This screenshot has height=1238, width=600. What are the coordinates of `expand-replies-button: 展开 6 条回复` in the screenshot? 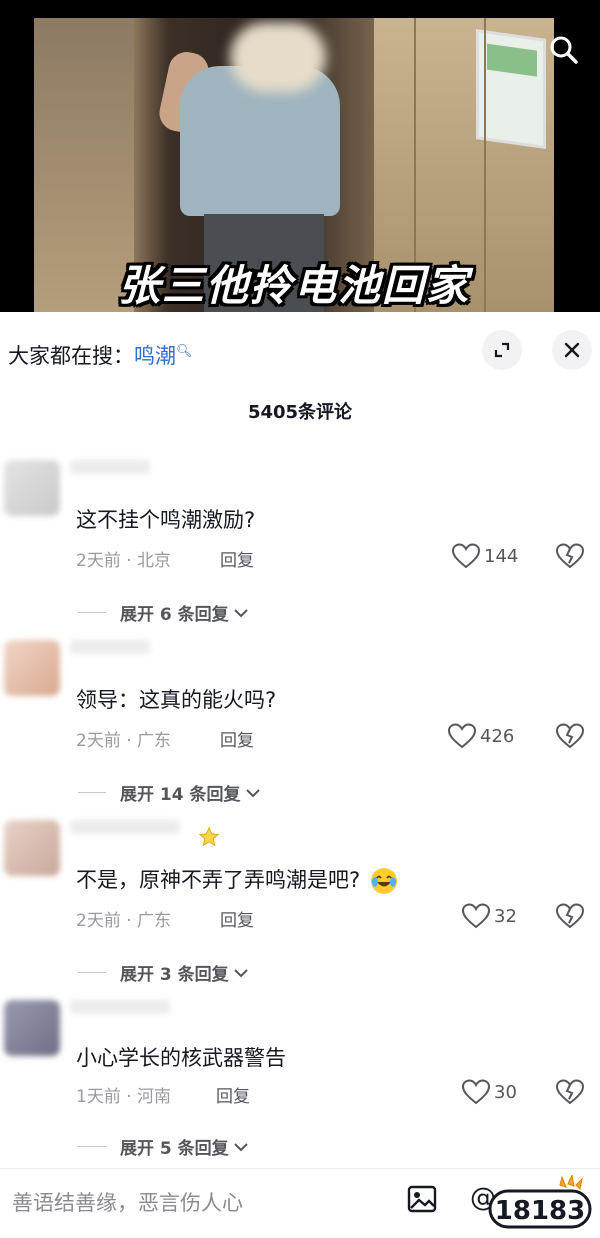 It's located at (163, 612).